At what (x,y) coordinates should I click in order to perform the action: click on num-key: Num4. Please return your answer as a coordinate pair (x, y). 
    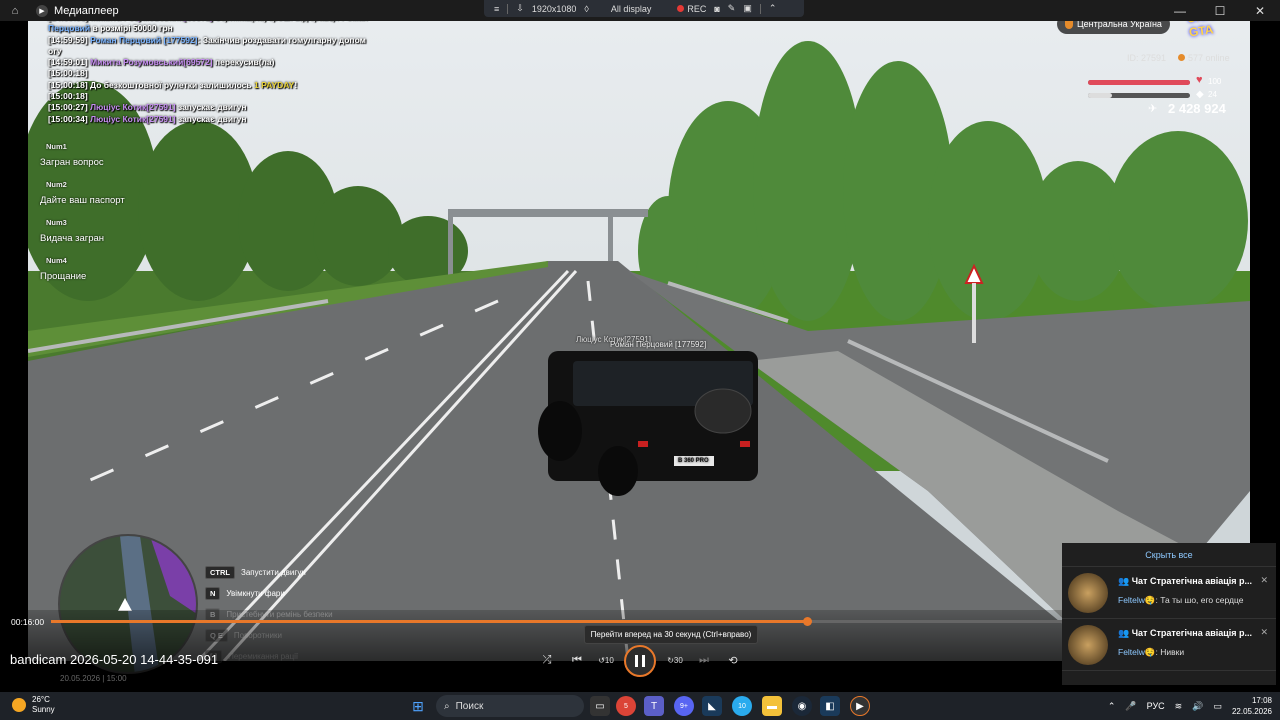
    Looking at the image, I should click on (56, 260).